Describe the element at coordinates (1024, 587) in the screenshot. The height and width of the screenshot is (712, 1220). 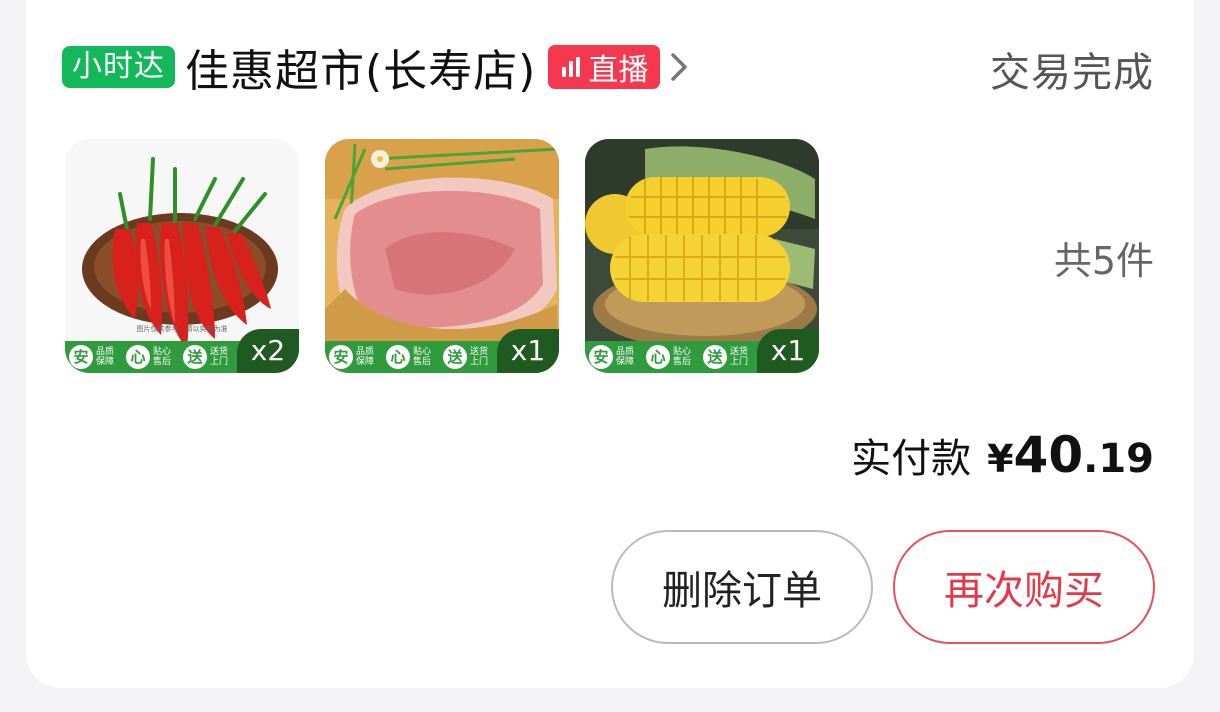
I see `buy-again-button: 再次购买` at that location.